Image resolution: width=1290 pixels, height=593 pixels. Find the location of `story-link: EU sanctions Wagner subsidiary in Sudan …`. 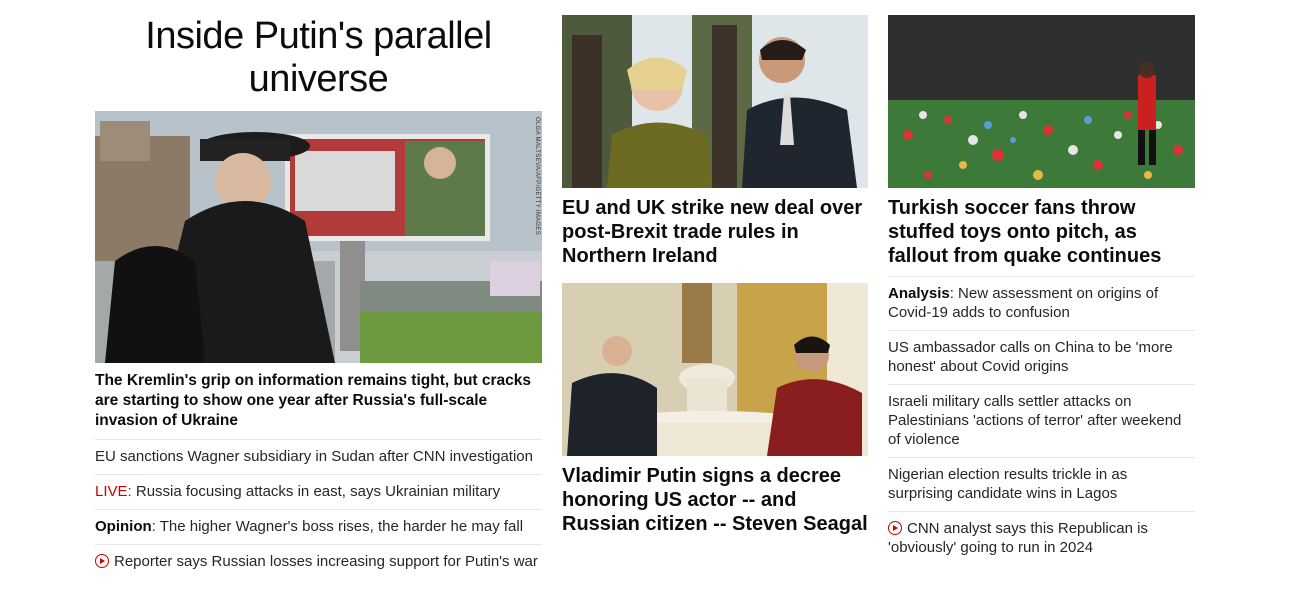

story-link: EU sanctions Wagner subsidiary in Sudan … is located at coordinates (318, 456).